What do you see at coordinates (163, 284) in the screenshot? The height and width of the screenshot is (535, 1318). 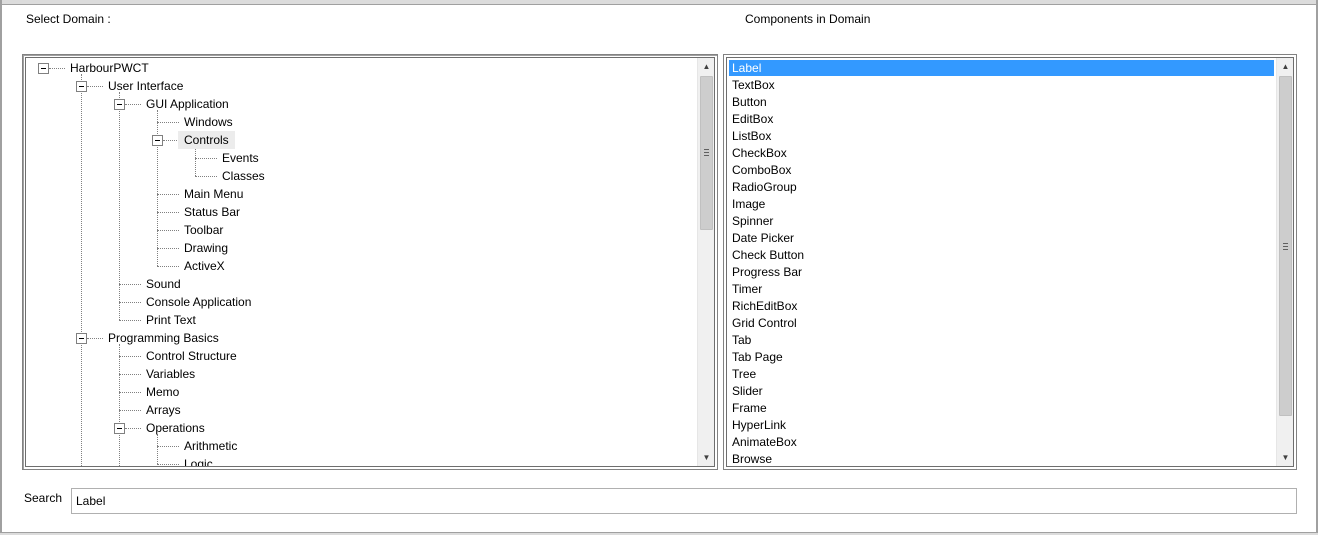 I see `tree-node-sound: Sound` at bounding box center [163, 284].